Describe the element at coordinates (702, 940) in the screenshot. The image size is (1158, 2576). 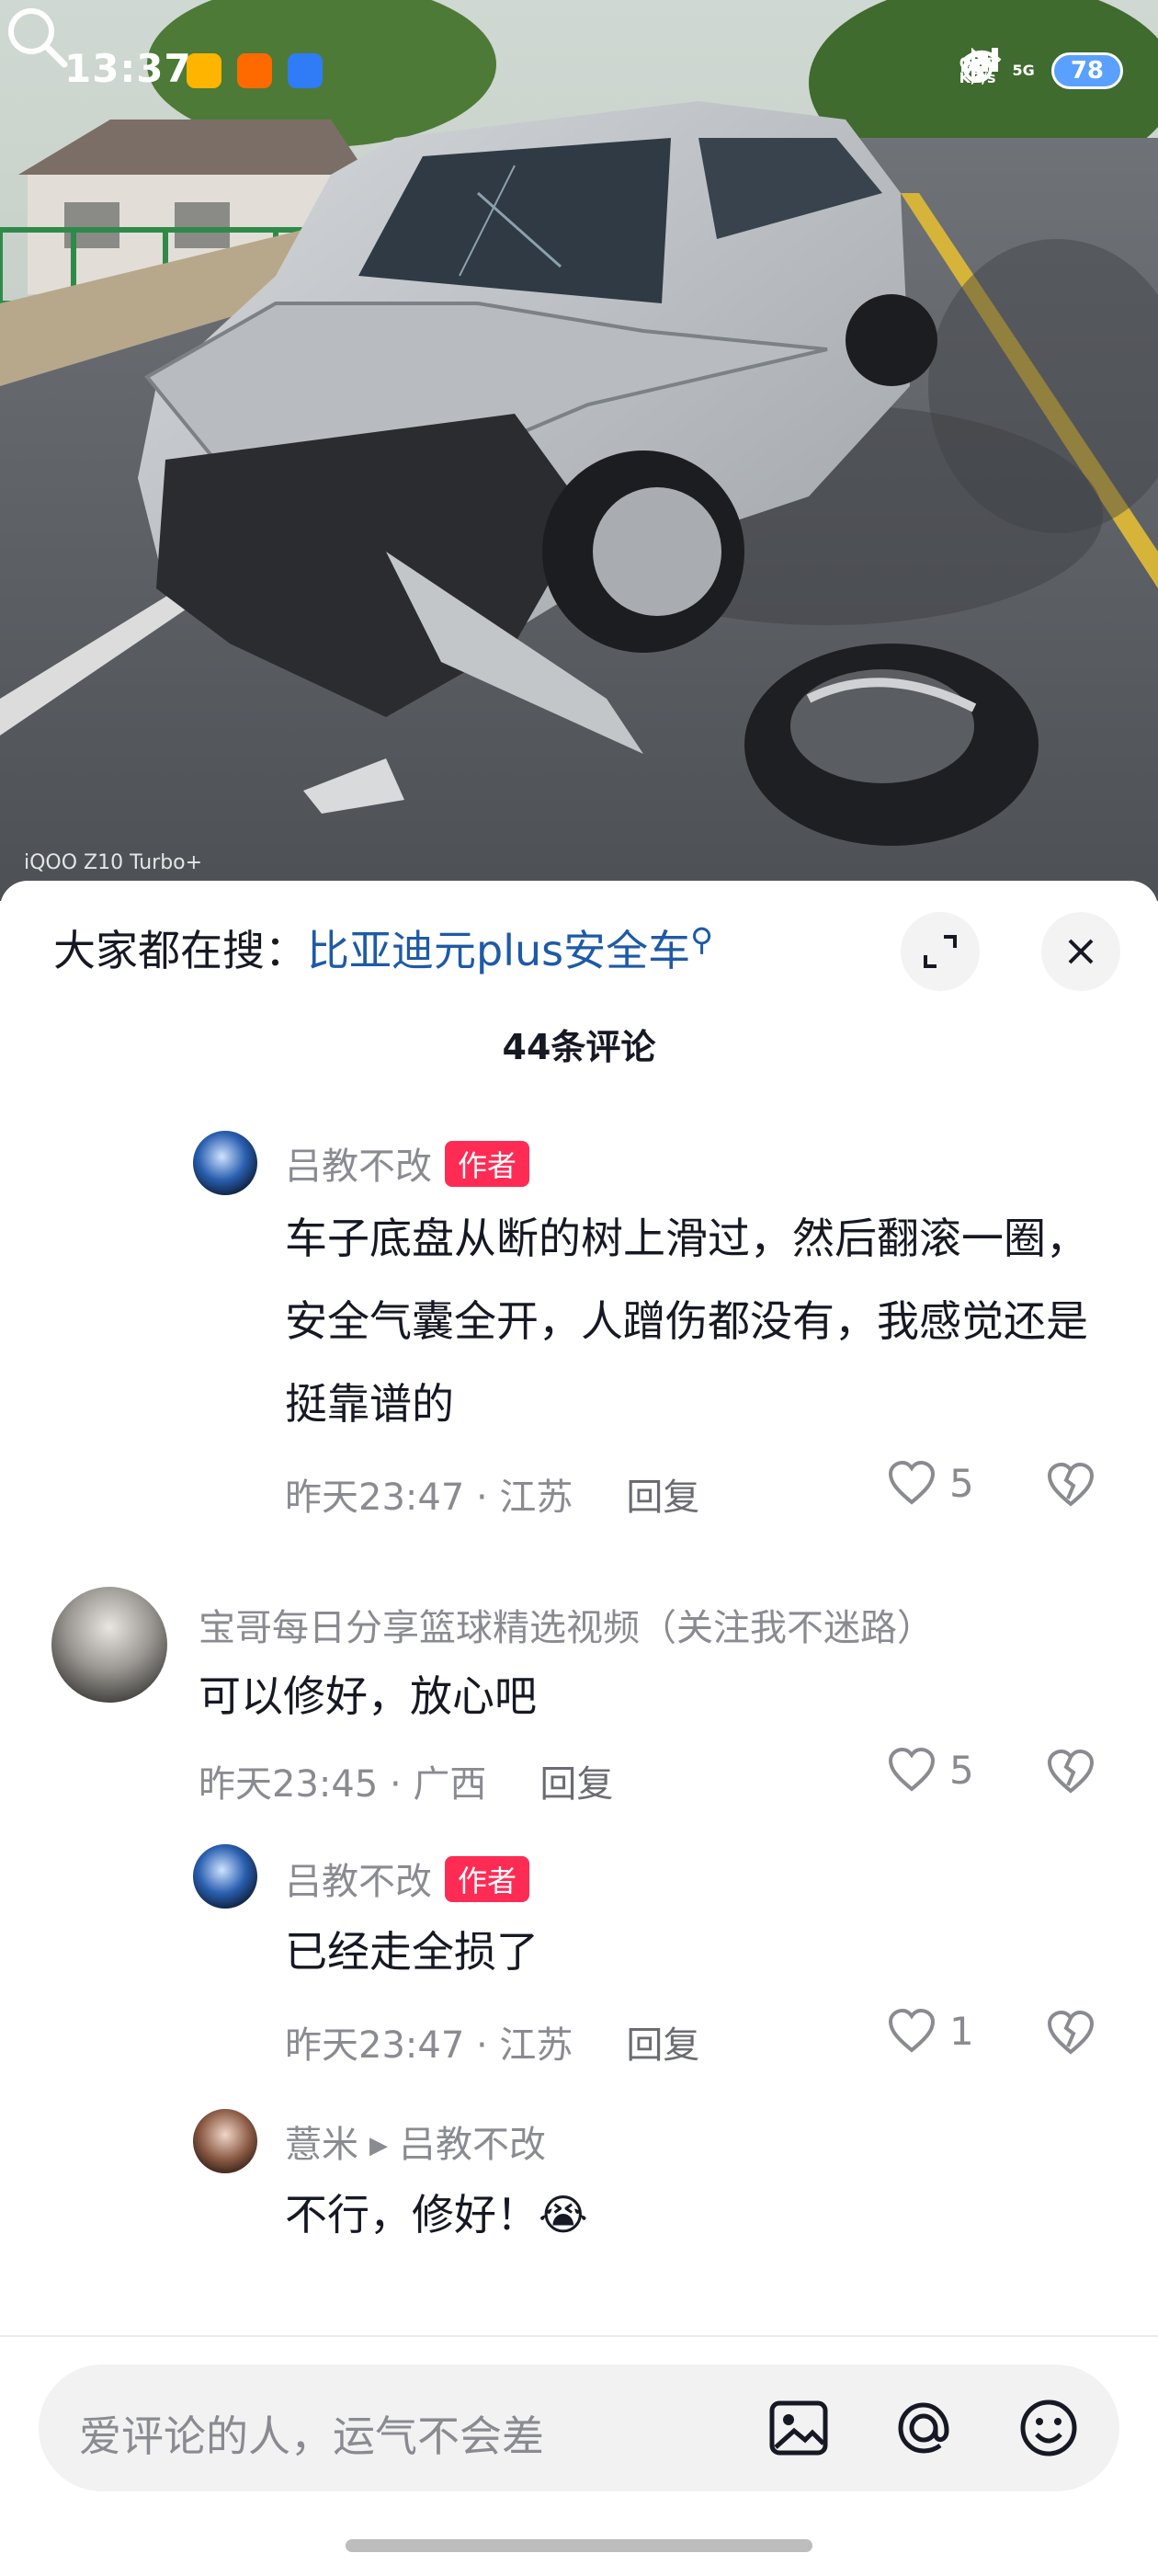
I see `search-magnifier-icon: ⚲` at that location.